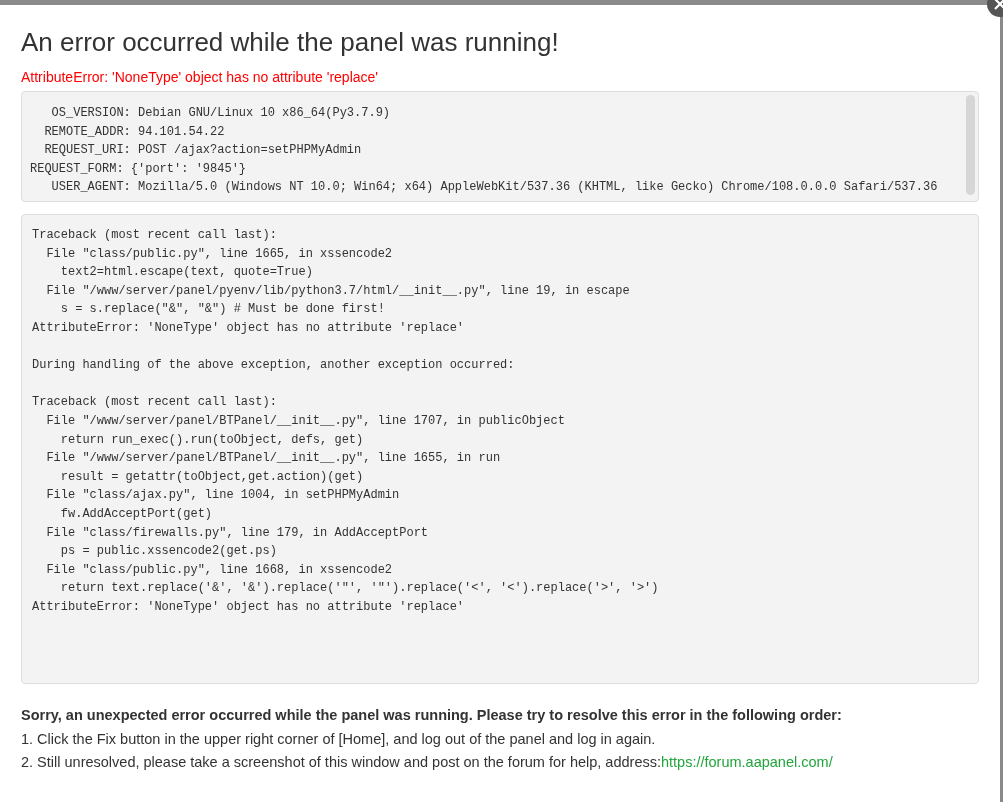 The width and height of the screenshot is (1003, 802). I want to click on traceback-line: File "class/public.py", line 1668, in xssencode2, so click(219, 570).